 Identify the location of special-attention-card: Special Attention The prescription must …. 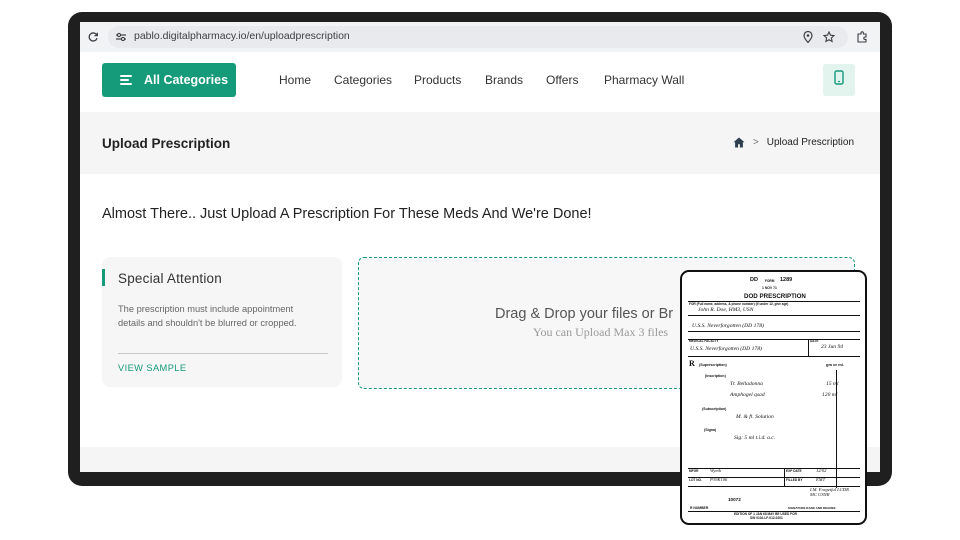
(222, 322).